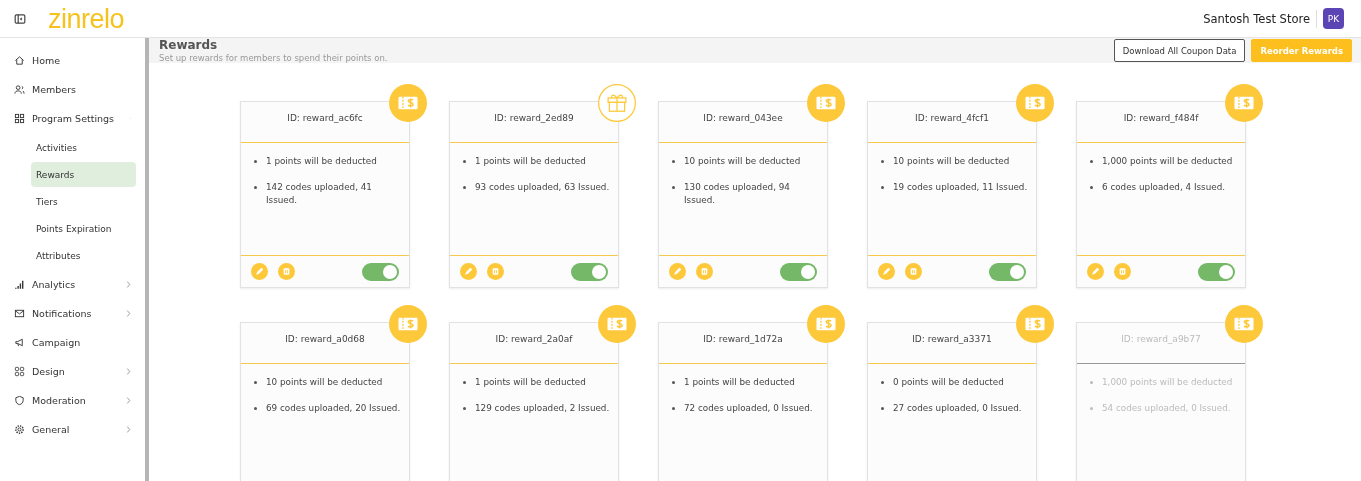 The image size is (1361, 481). Describe the element at coordinates (333, 408) in the screenshot. I see `reward-detail: 69 codes uploaded, 20 Issued.` at that location.